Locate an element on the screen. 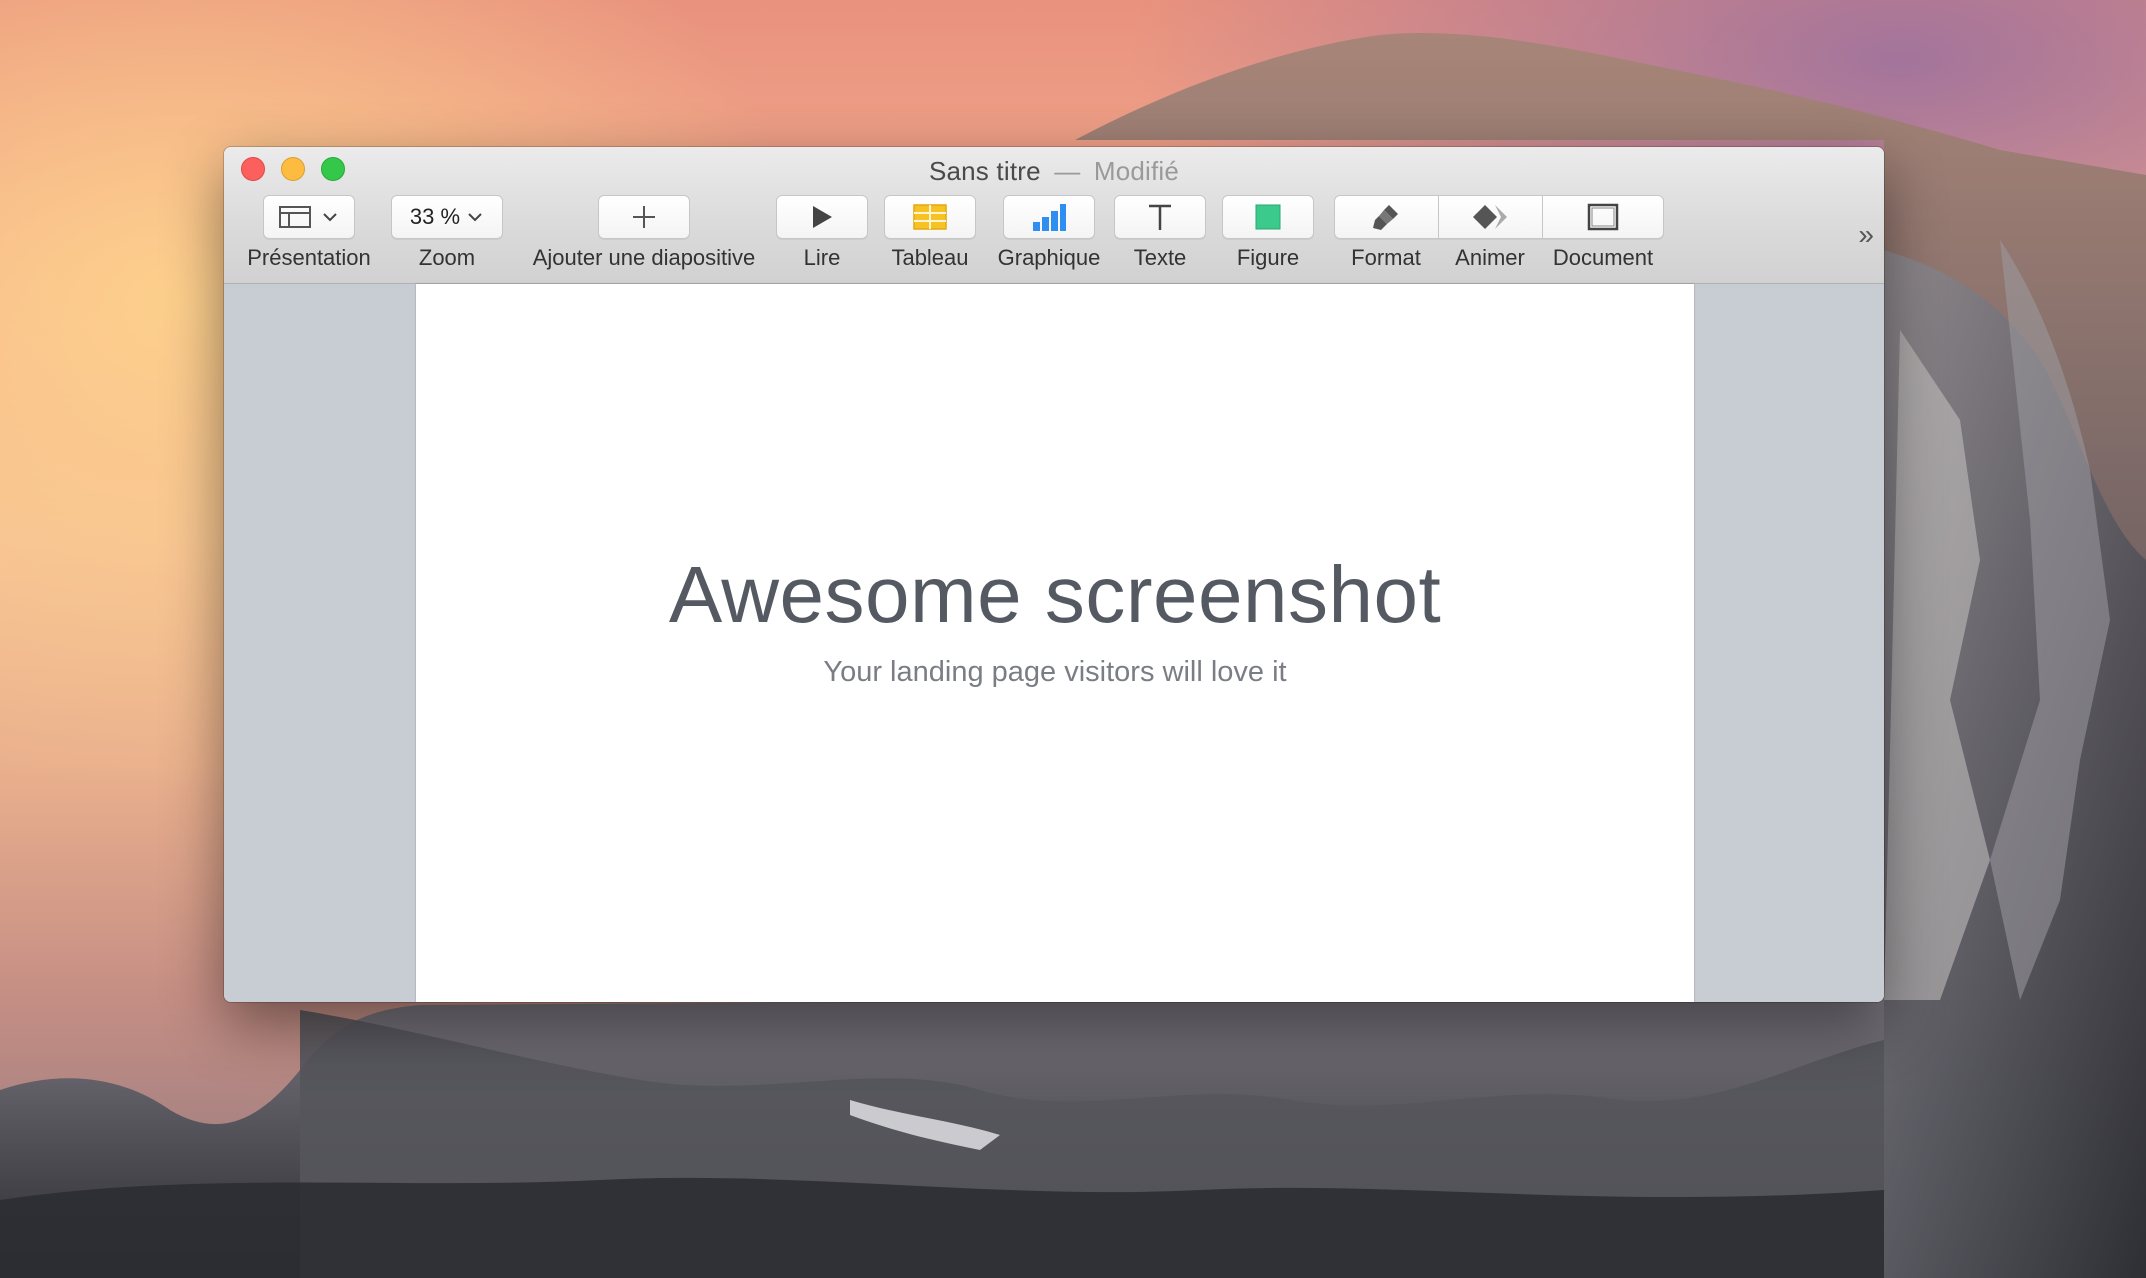 The height and width of the screenshot is (1278, 2146). table-tool: Tableau is located at coordinates (930, 233).